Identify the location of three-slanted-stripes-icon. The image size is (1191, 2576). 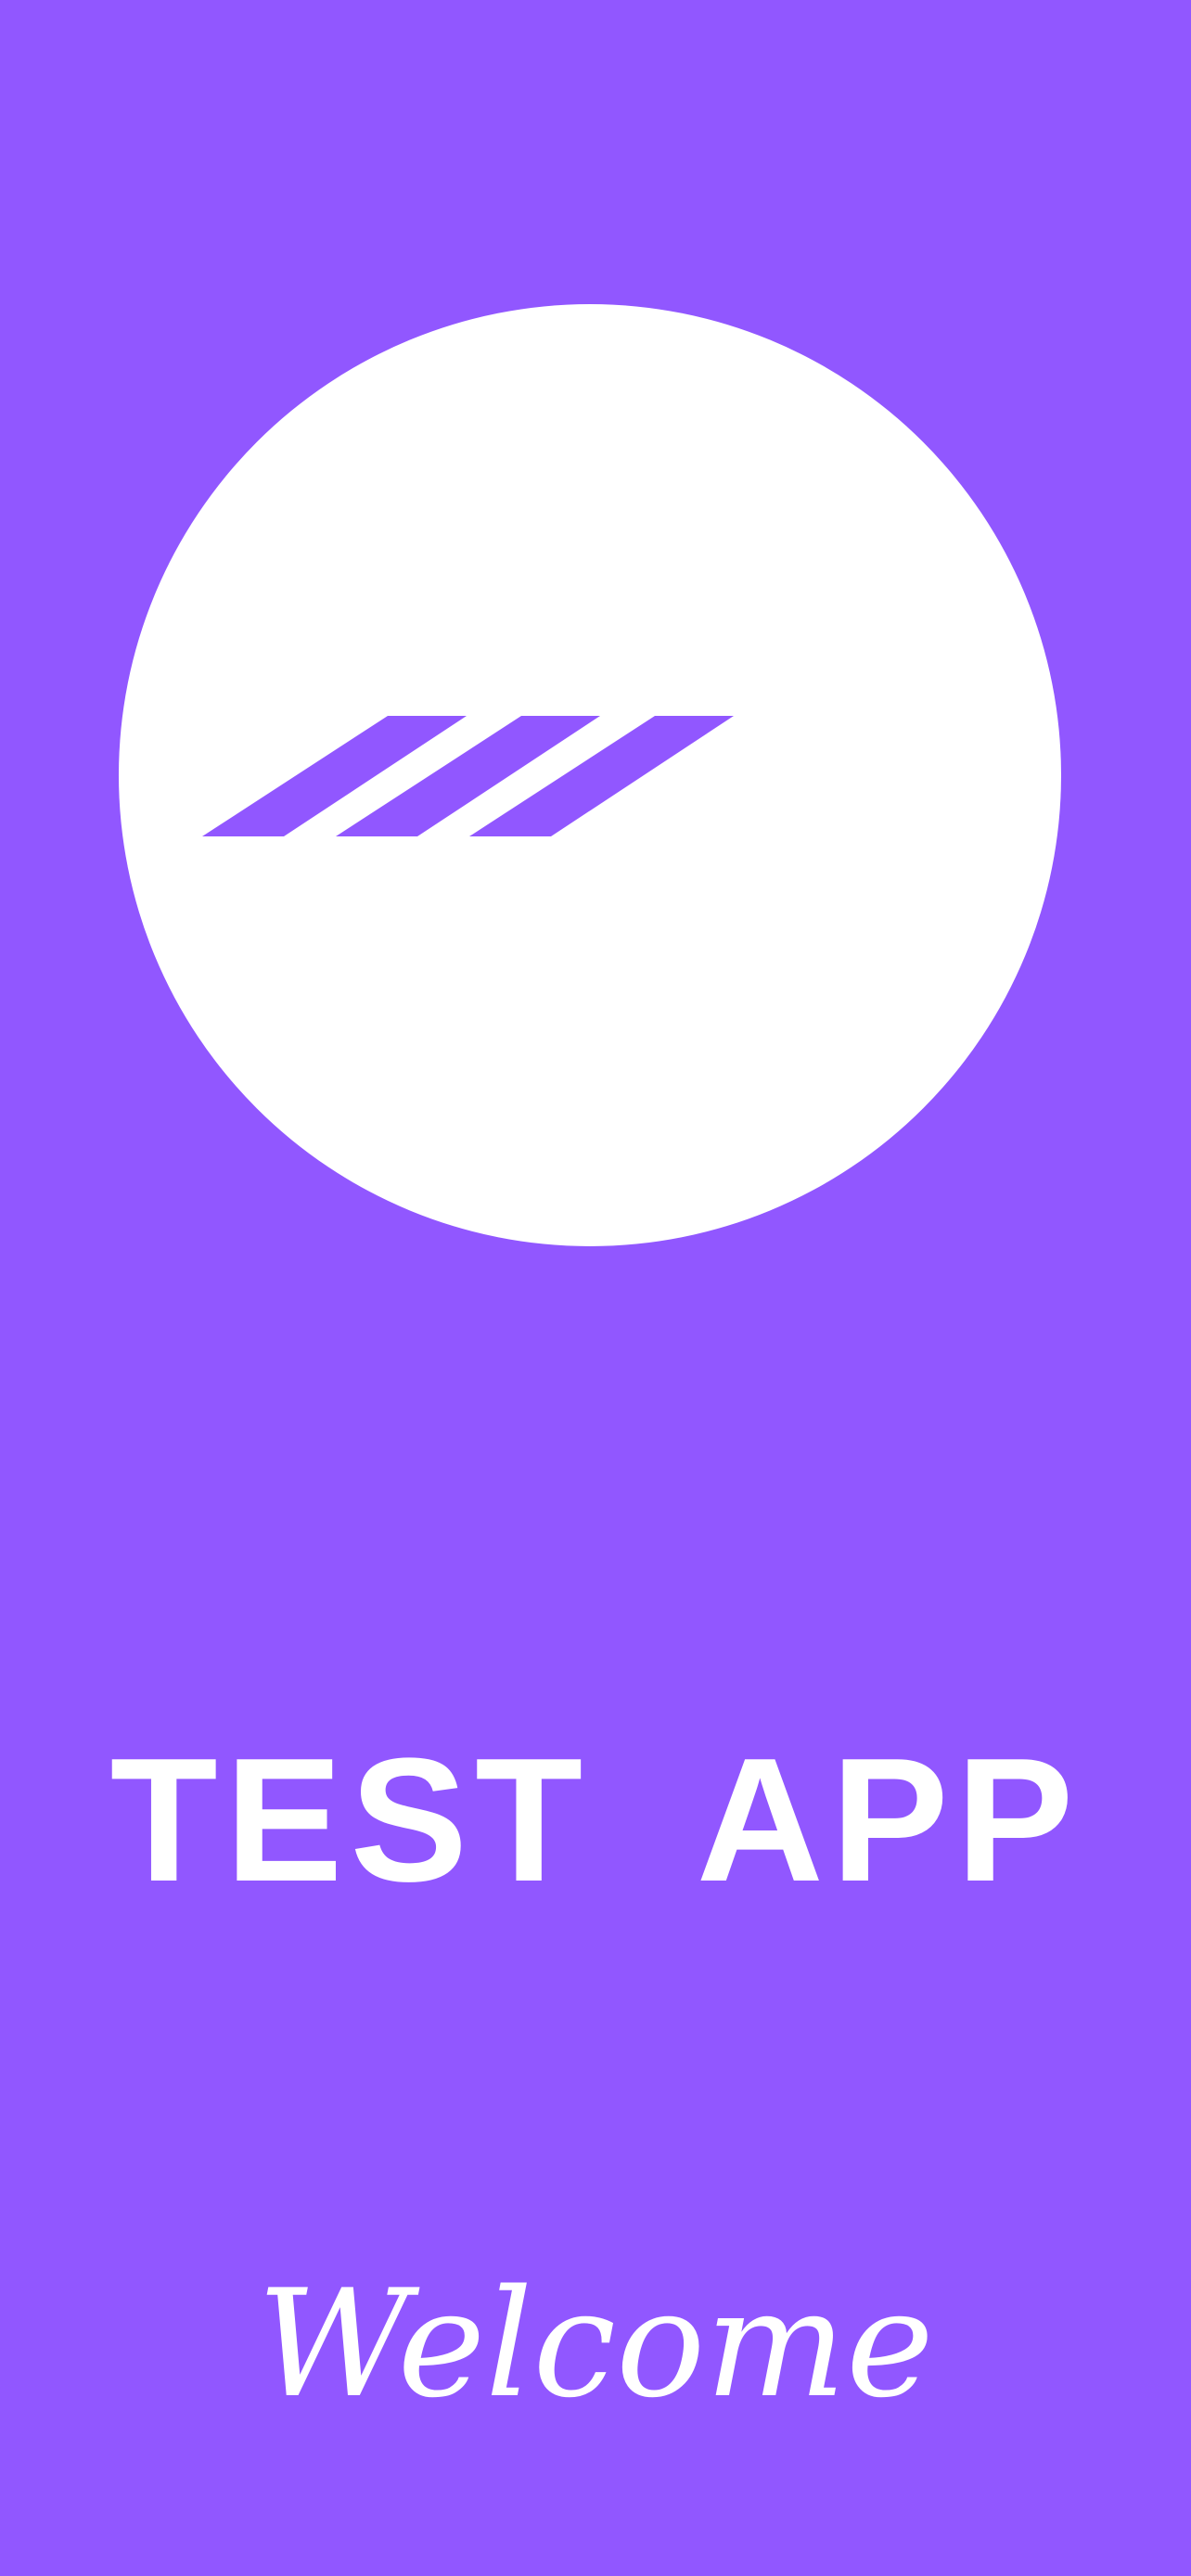
(468, 776).